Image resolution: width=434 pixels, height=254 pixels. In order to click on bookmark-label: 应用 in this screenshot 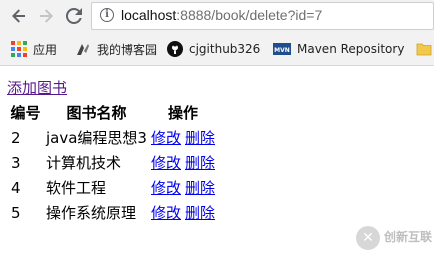, I will do `click(45, 49)`.